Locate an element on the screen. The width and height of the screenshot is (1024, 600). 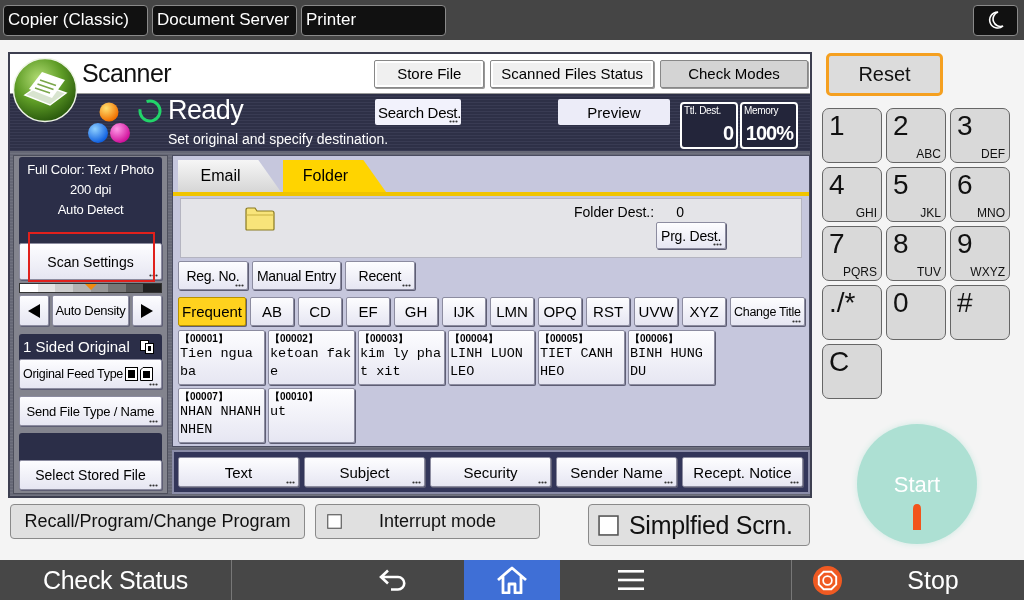
nav-button is located at coordinates (511, 580).